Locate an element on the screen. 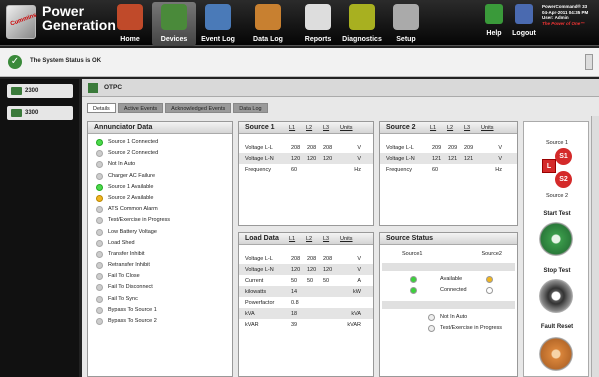 The image size is (599, 377). annunciator-item: Charger AC Failure is located at coordinates (160, 176).